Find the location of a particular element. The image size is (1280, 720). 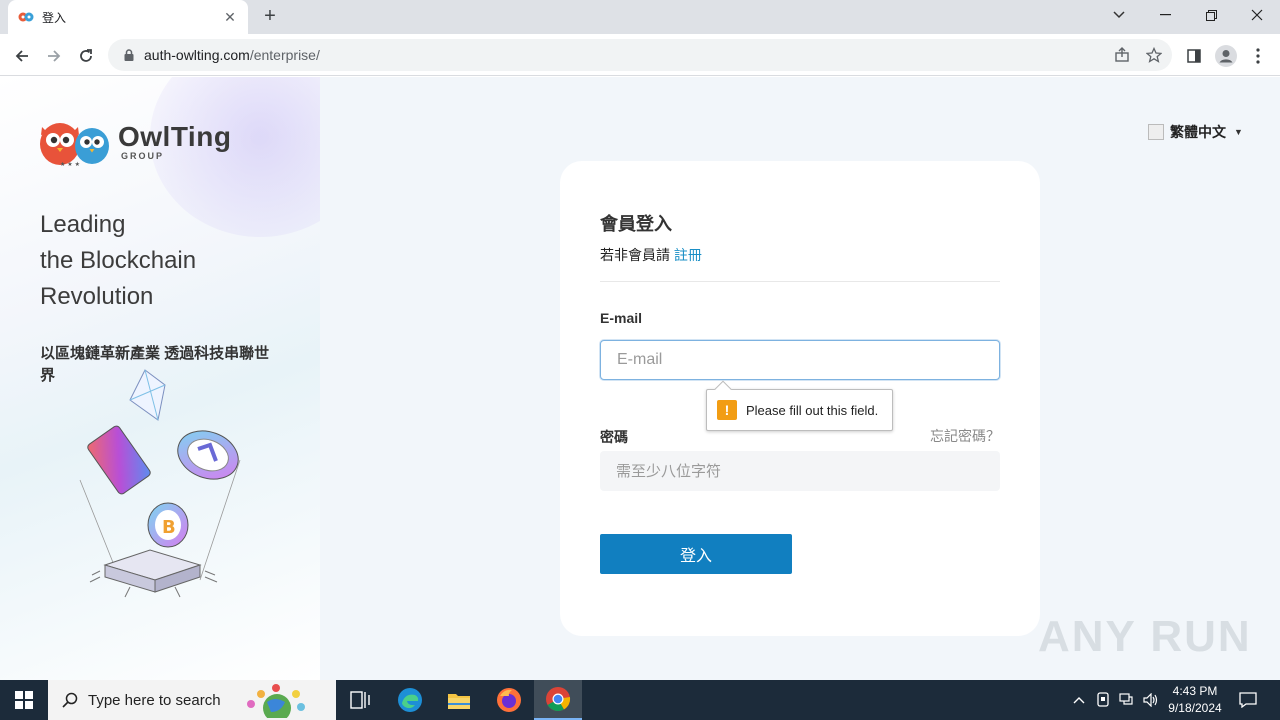

file-explorer-icon is located at coordinates (459, 700).